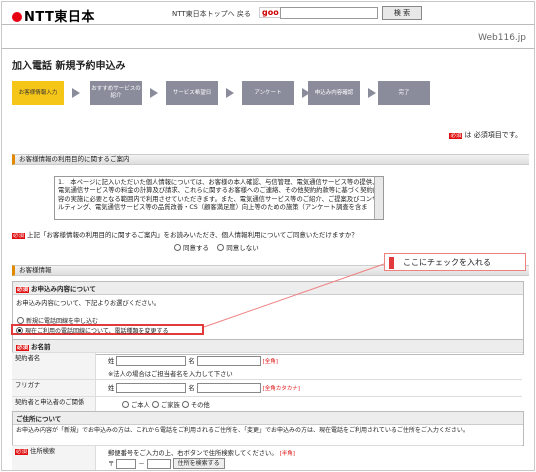 This screenshot has height=472, width=536. What do you see at coordinates (192, 93) in the screenshot?
I see `step-service-date: サービス希望日` at bounding box center [192, 93].